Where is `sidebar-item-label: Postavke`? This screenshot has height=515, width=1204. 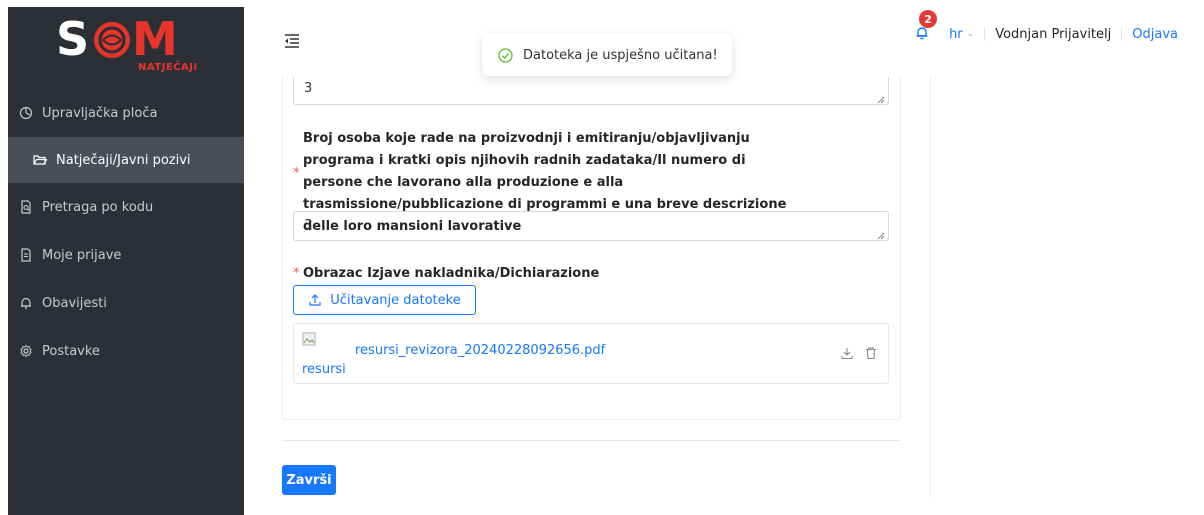 sidebar-item-label: Postavke is located at coordinates (71, 351).